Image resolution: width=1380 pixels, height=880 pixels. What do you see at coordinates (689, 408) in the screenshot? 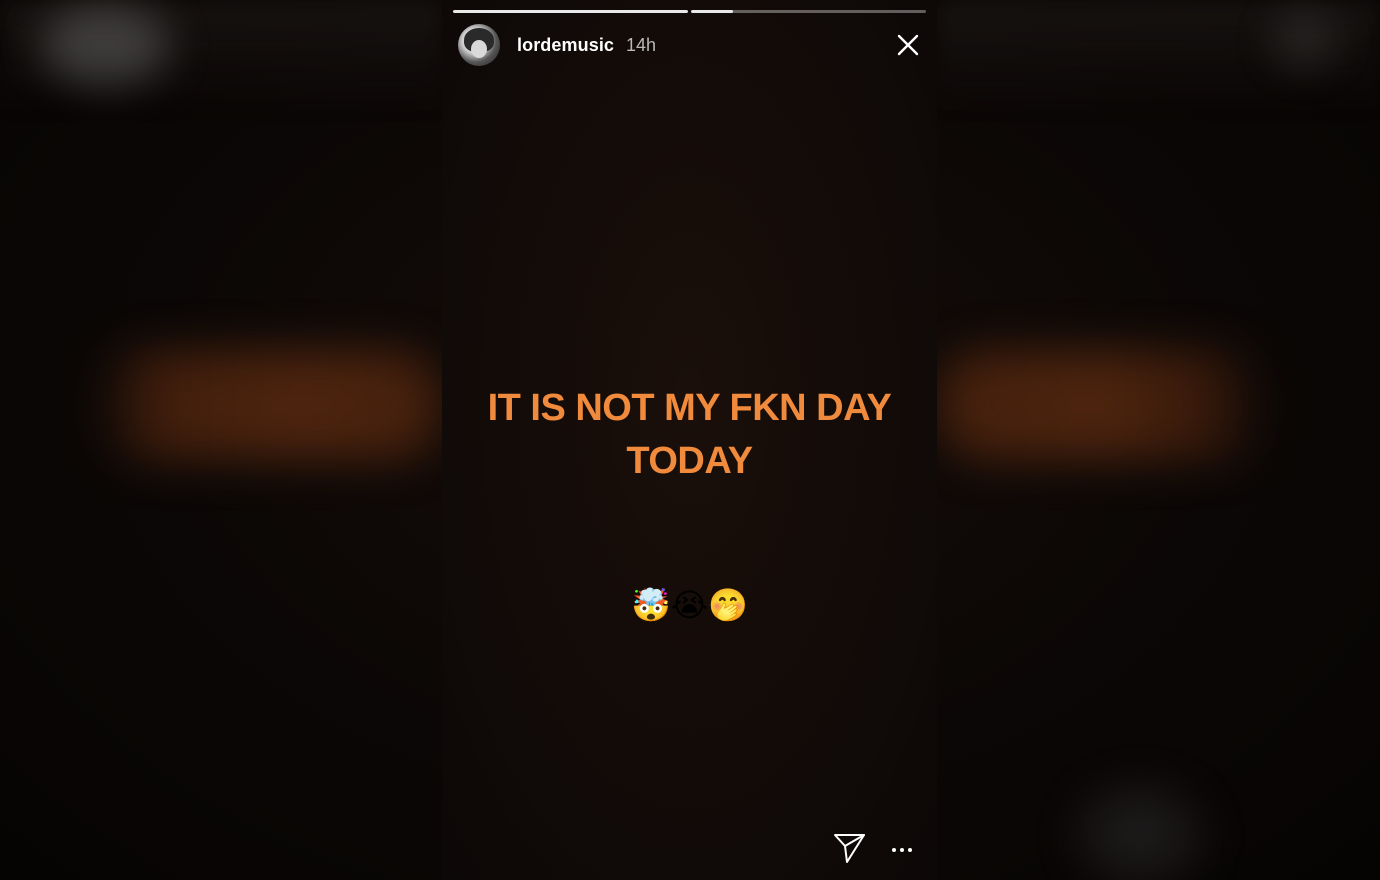
I see `caption-line-1: IT IS NOT MY FKN DAY` at bounding box center [689, 408].